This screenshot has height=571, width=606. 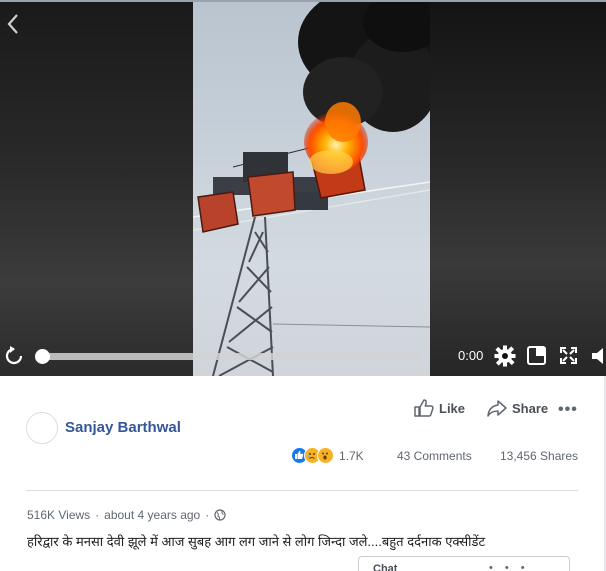 What do you see at coordinates (497, 408) in the screenshot?
I see `share-arrow-icon` at bounding box center [497, 408].